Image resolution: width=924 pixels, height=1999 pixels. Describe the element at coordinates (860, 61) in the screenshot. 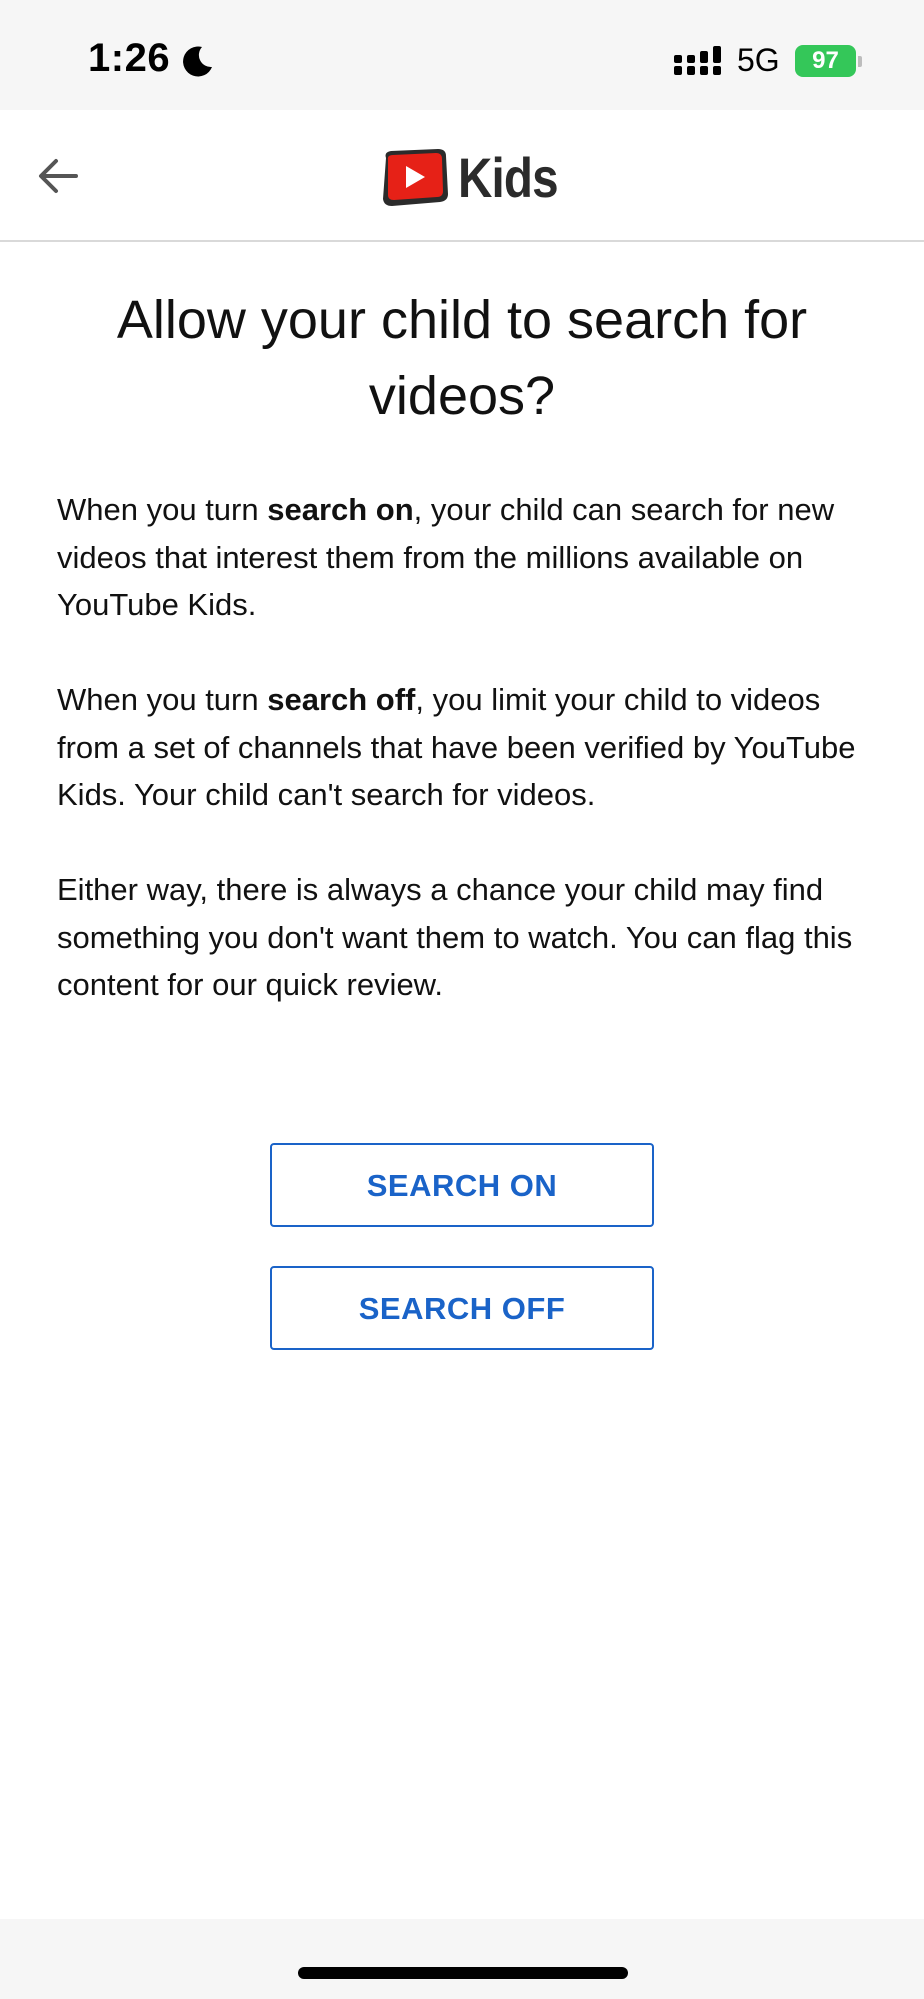

I see `battery-cap` at that location.